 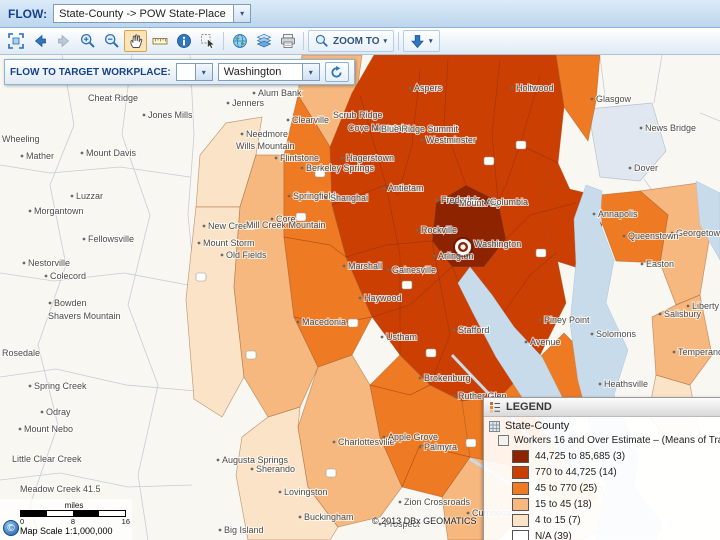 What do you see at coordinates (451, 140) in the screenshot?
I see `svg-text: Westminster` at bounding box center [451, 140].